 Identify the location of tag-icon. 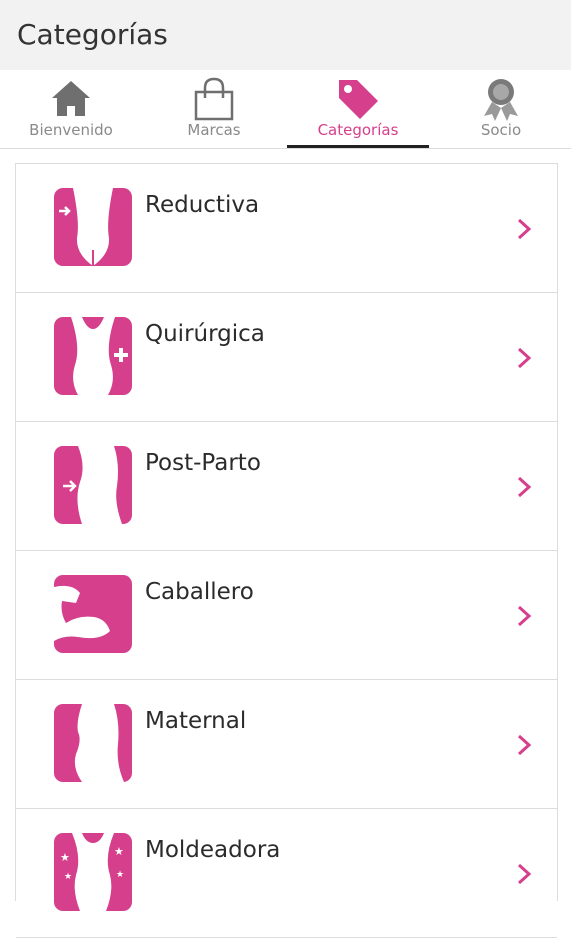
(358, 99).